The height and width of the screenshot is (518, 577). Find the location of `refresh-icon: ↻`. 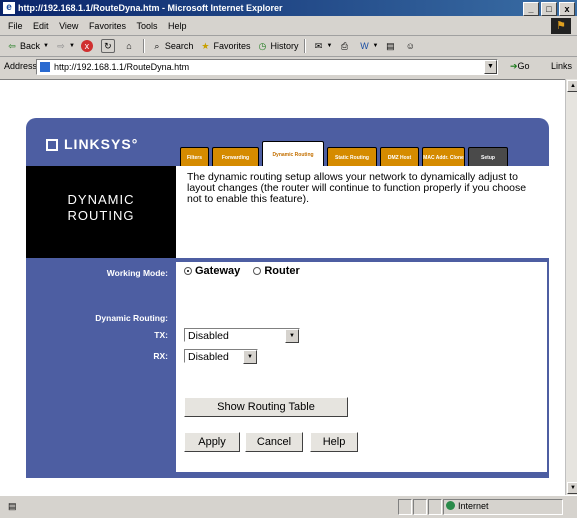

refresh-icon: ↻ is located at coordinates (107, 46).